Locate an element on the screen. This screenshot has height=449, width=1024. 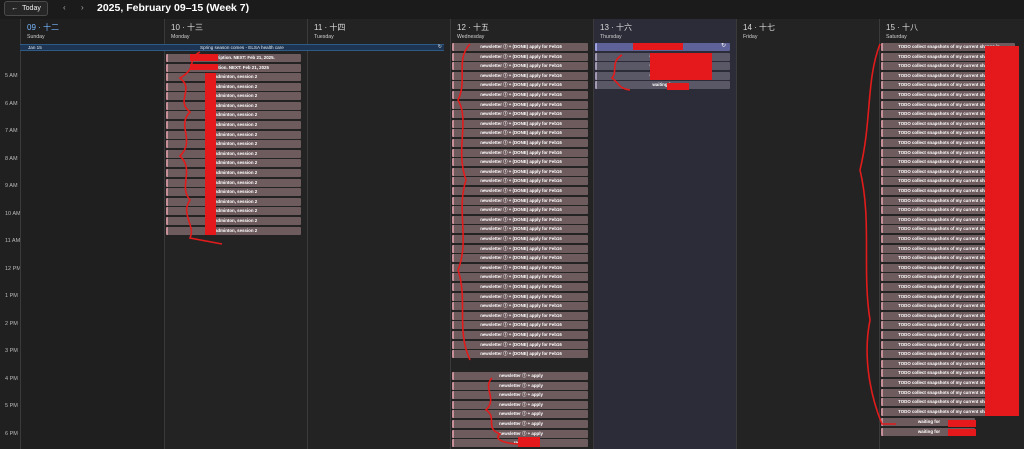
week-title: 2025, February 09–15 (Week 7) is located at coordinates (173, 8).